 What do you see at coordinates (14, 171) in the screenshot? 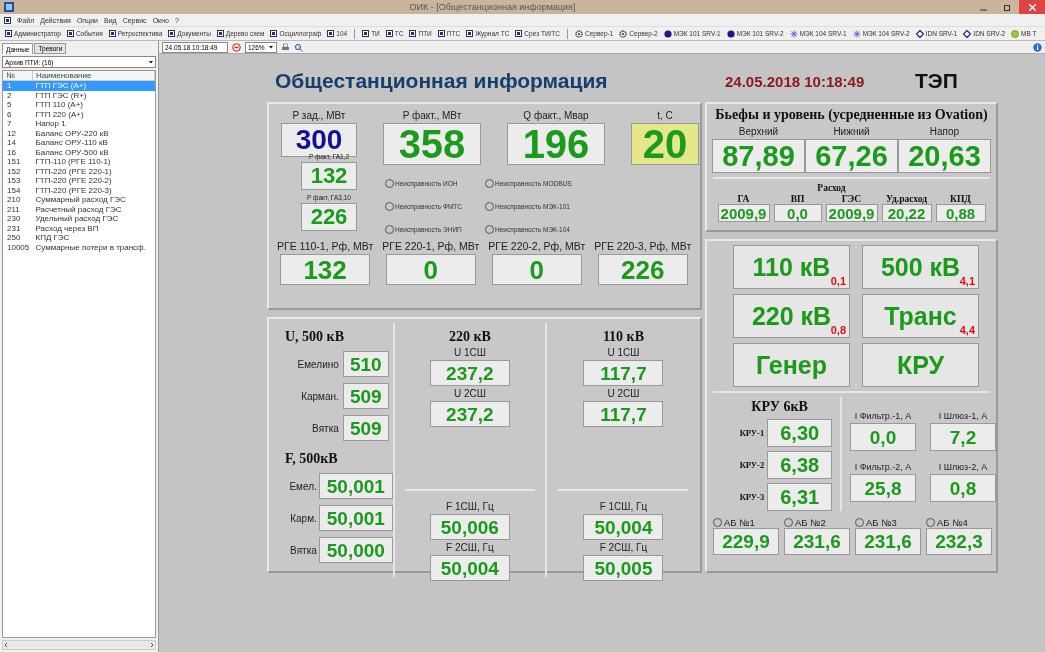
I see `row-number: 152` at bounding box center [14, 171].